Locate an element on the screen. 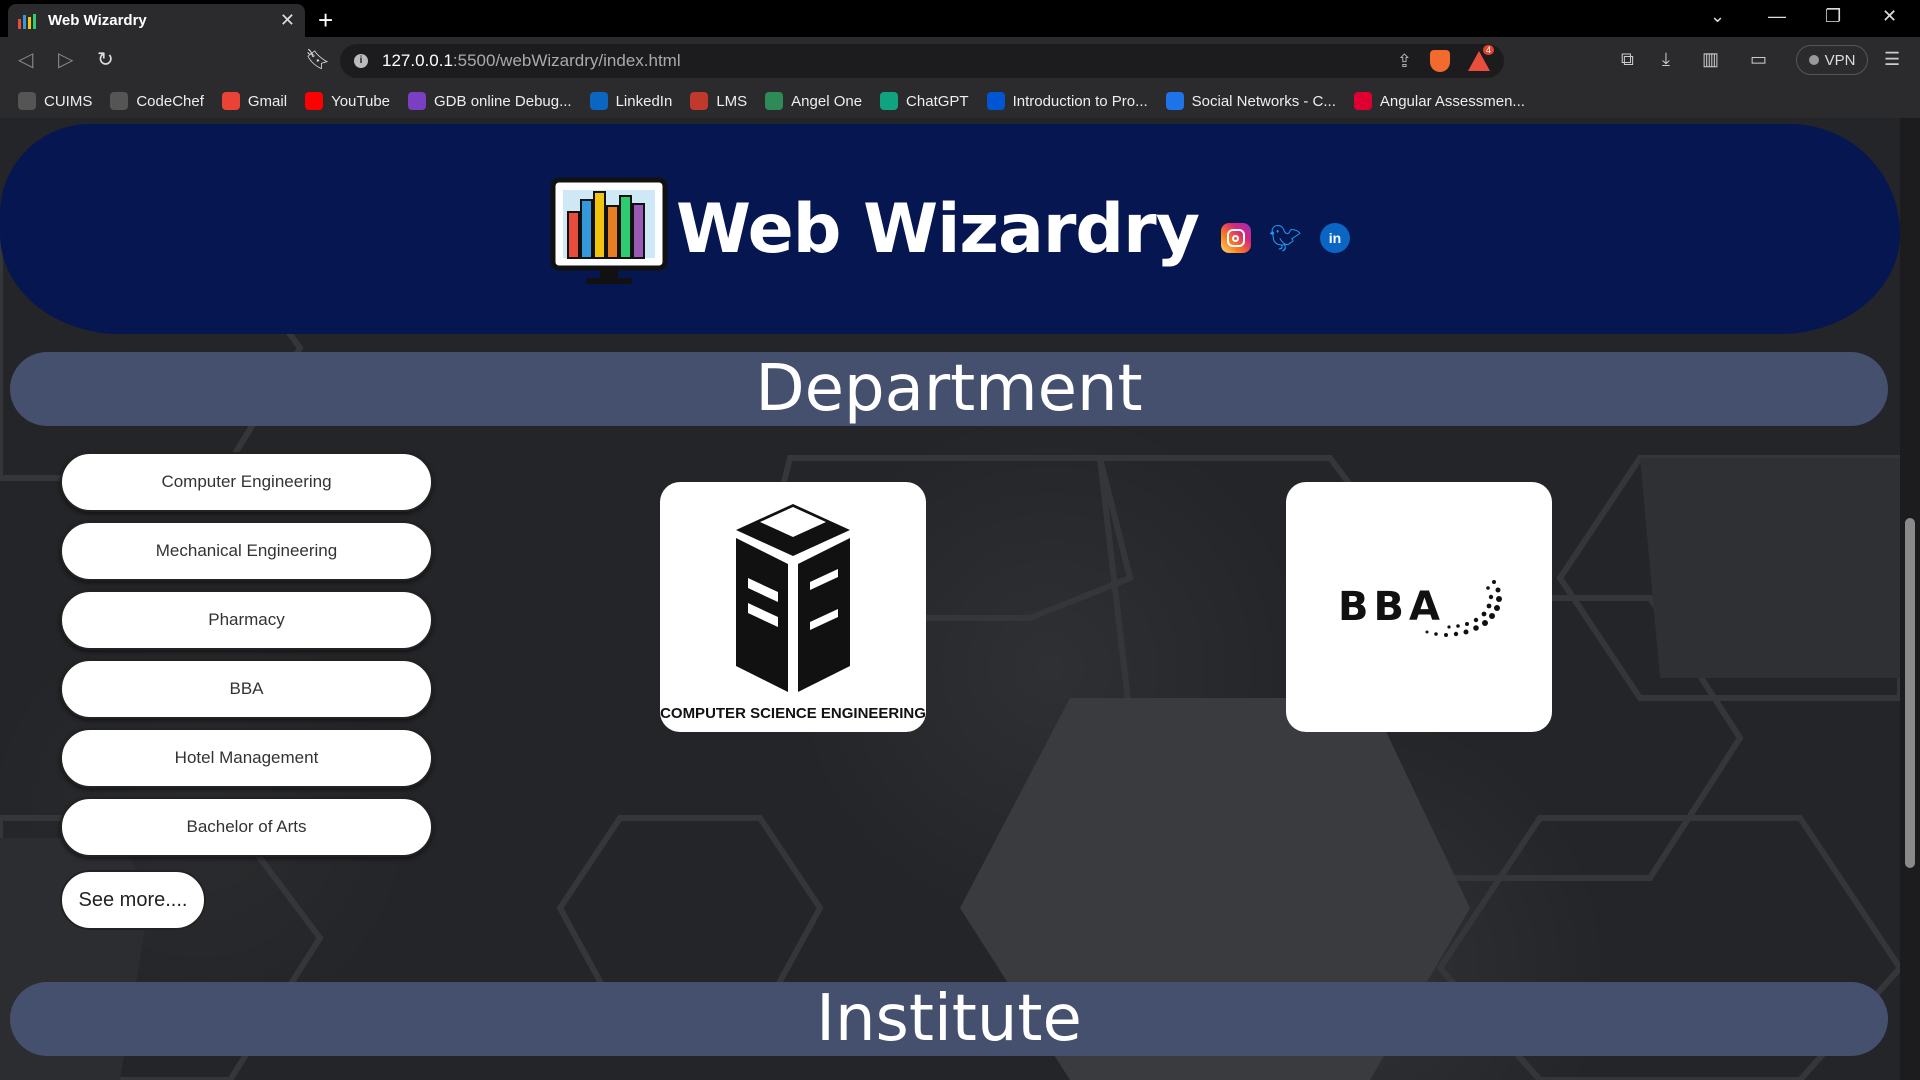 The height and width of the screenshot is (1080, 1920). scrollbar-thumb is located at coordinates (1910, 693).